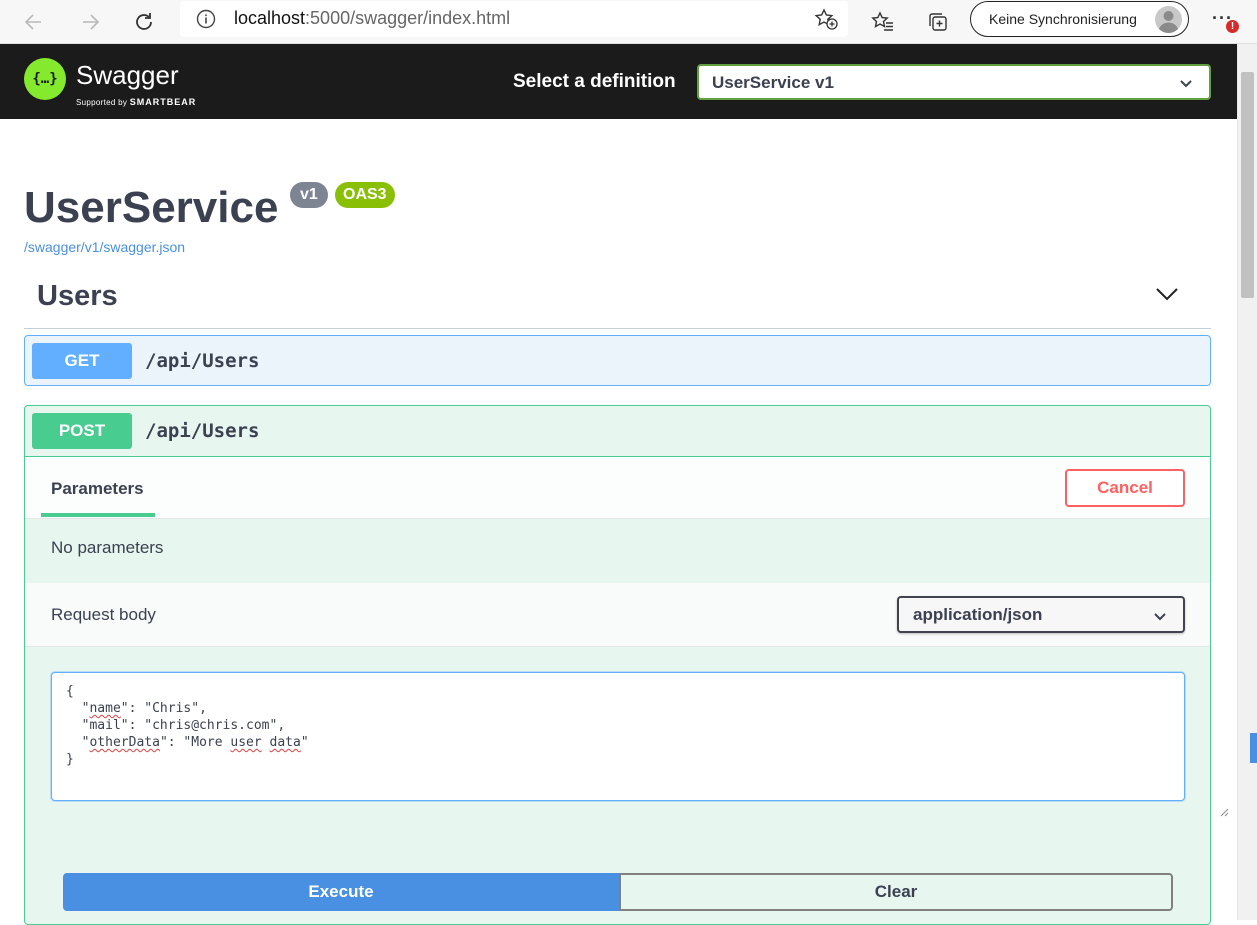 The height and width of the screenshot is (925, 1257). Describe the element at coordinates (104, 247) in the screenshot. I see `spec-json-link: /swagger/v1/swagger.json` at that location.